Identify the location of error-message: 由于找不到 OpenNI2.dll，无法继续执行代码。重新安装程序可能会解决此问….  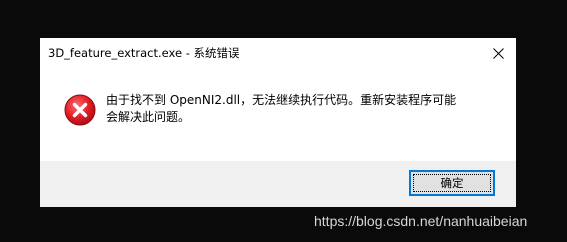
(281, 108).